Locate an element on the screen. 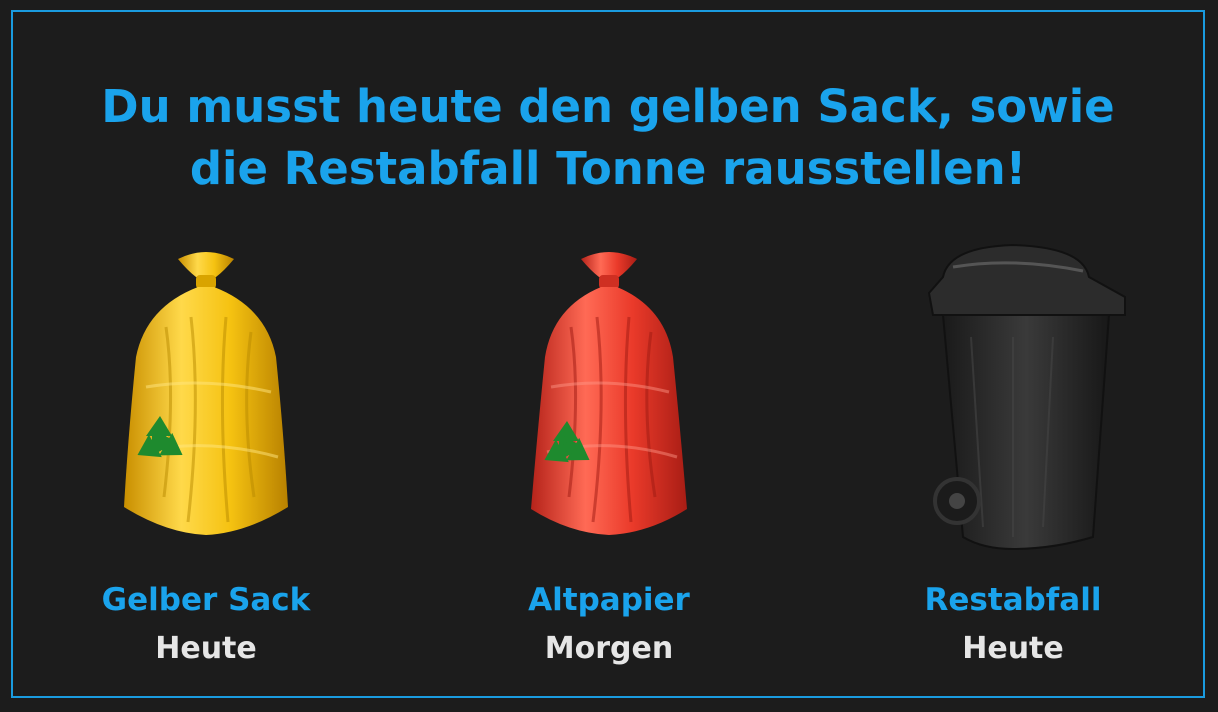  item-name: Restabfall is located at coordinates (1013, 600).